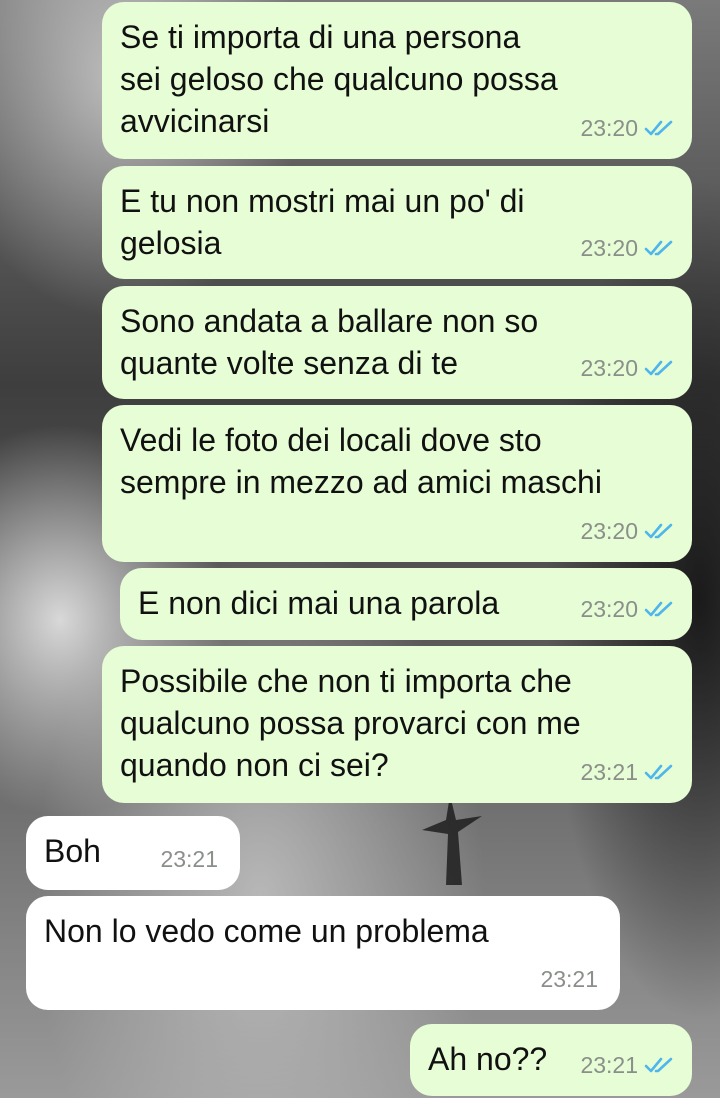 The image size is (720, 1098). What do you see at coordinates (551, 1060) in the screenshot?
I see `outgoing-message: Ah no?? 23:21` at bounding box center [551, 1060].